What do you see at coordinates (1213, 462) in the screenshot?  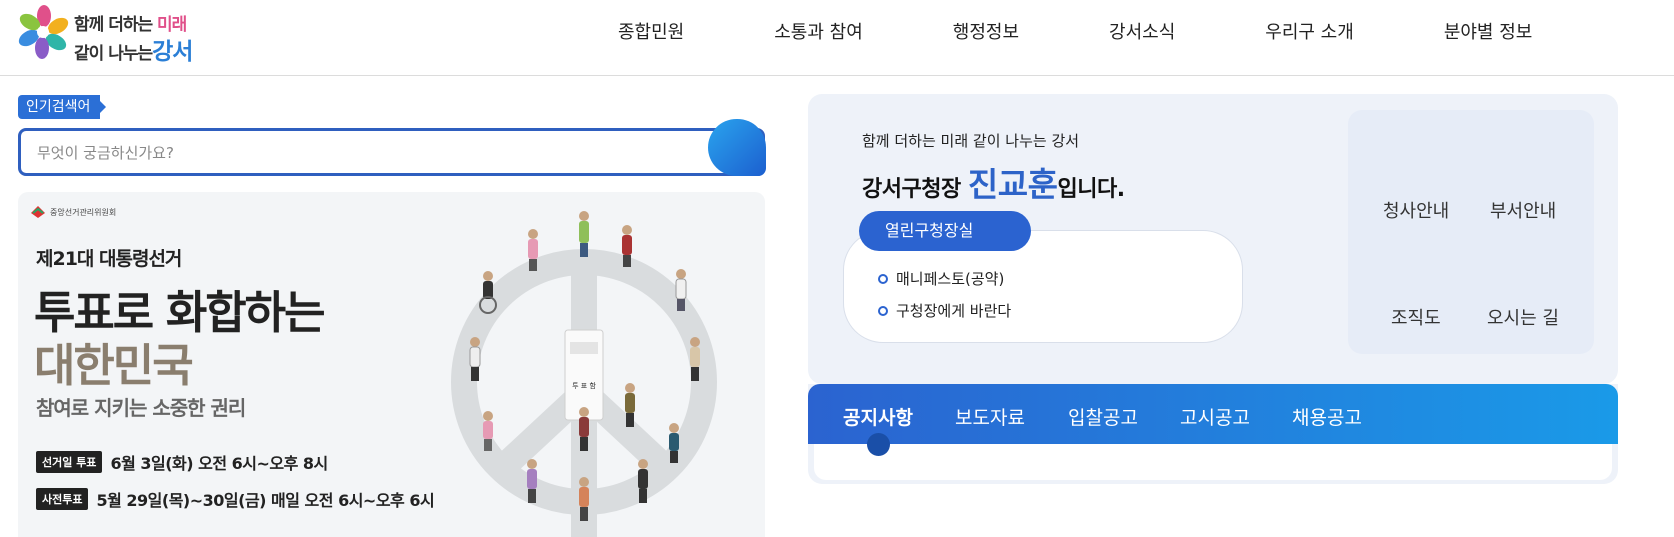 I see `notice-list-area` at bounding box center [1213, 462].